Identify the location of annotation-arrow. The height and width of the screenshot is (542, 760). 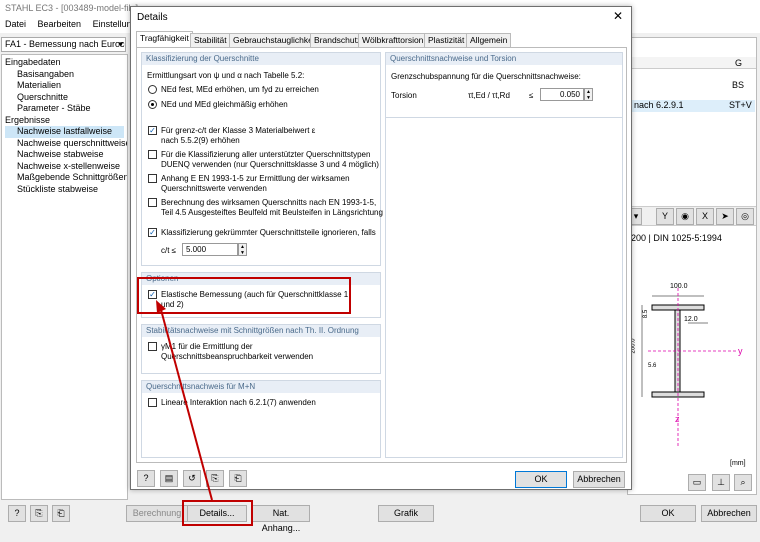
(184, 400).